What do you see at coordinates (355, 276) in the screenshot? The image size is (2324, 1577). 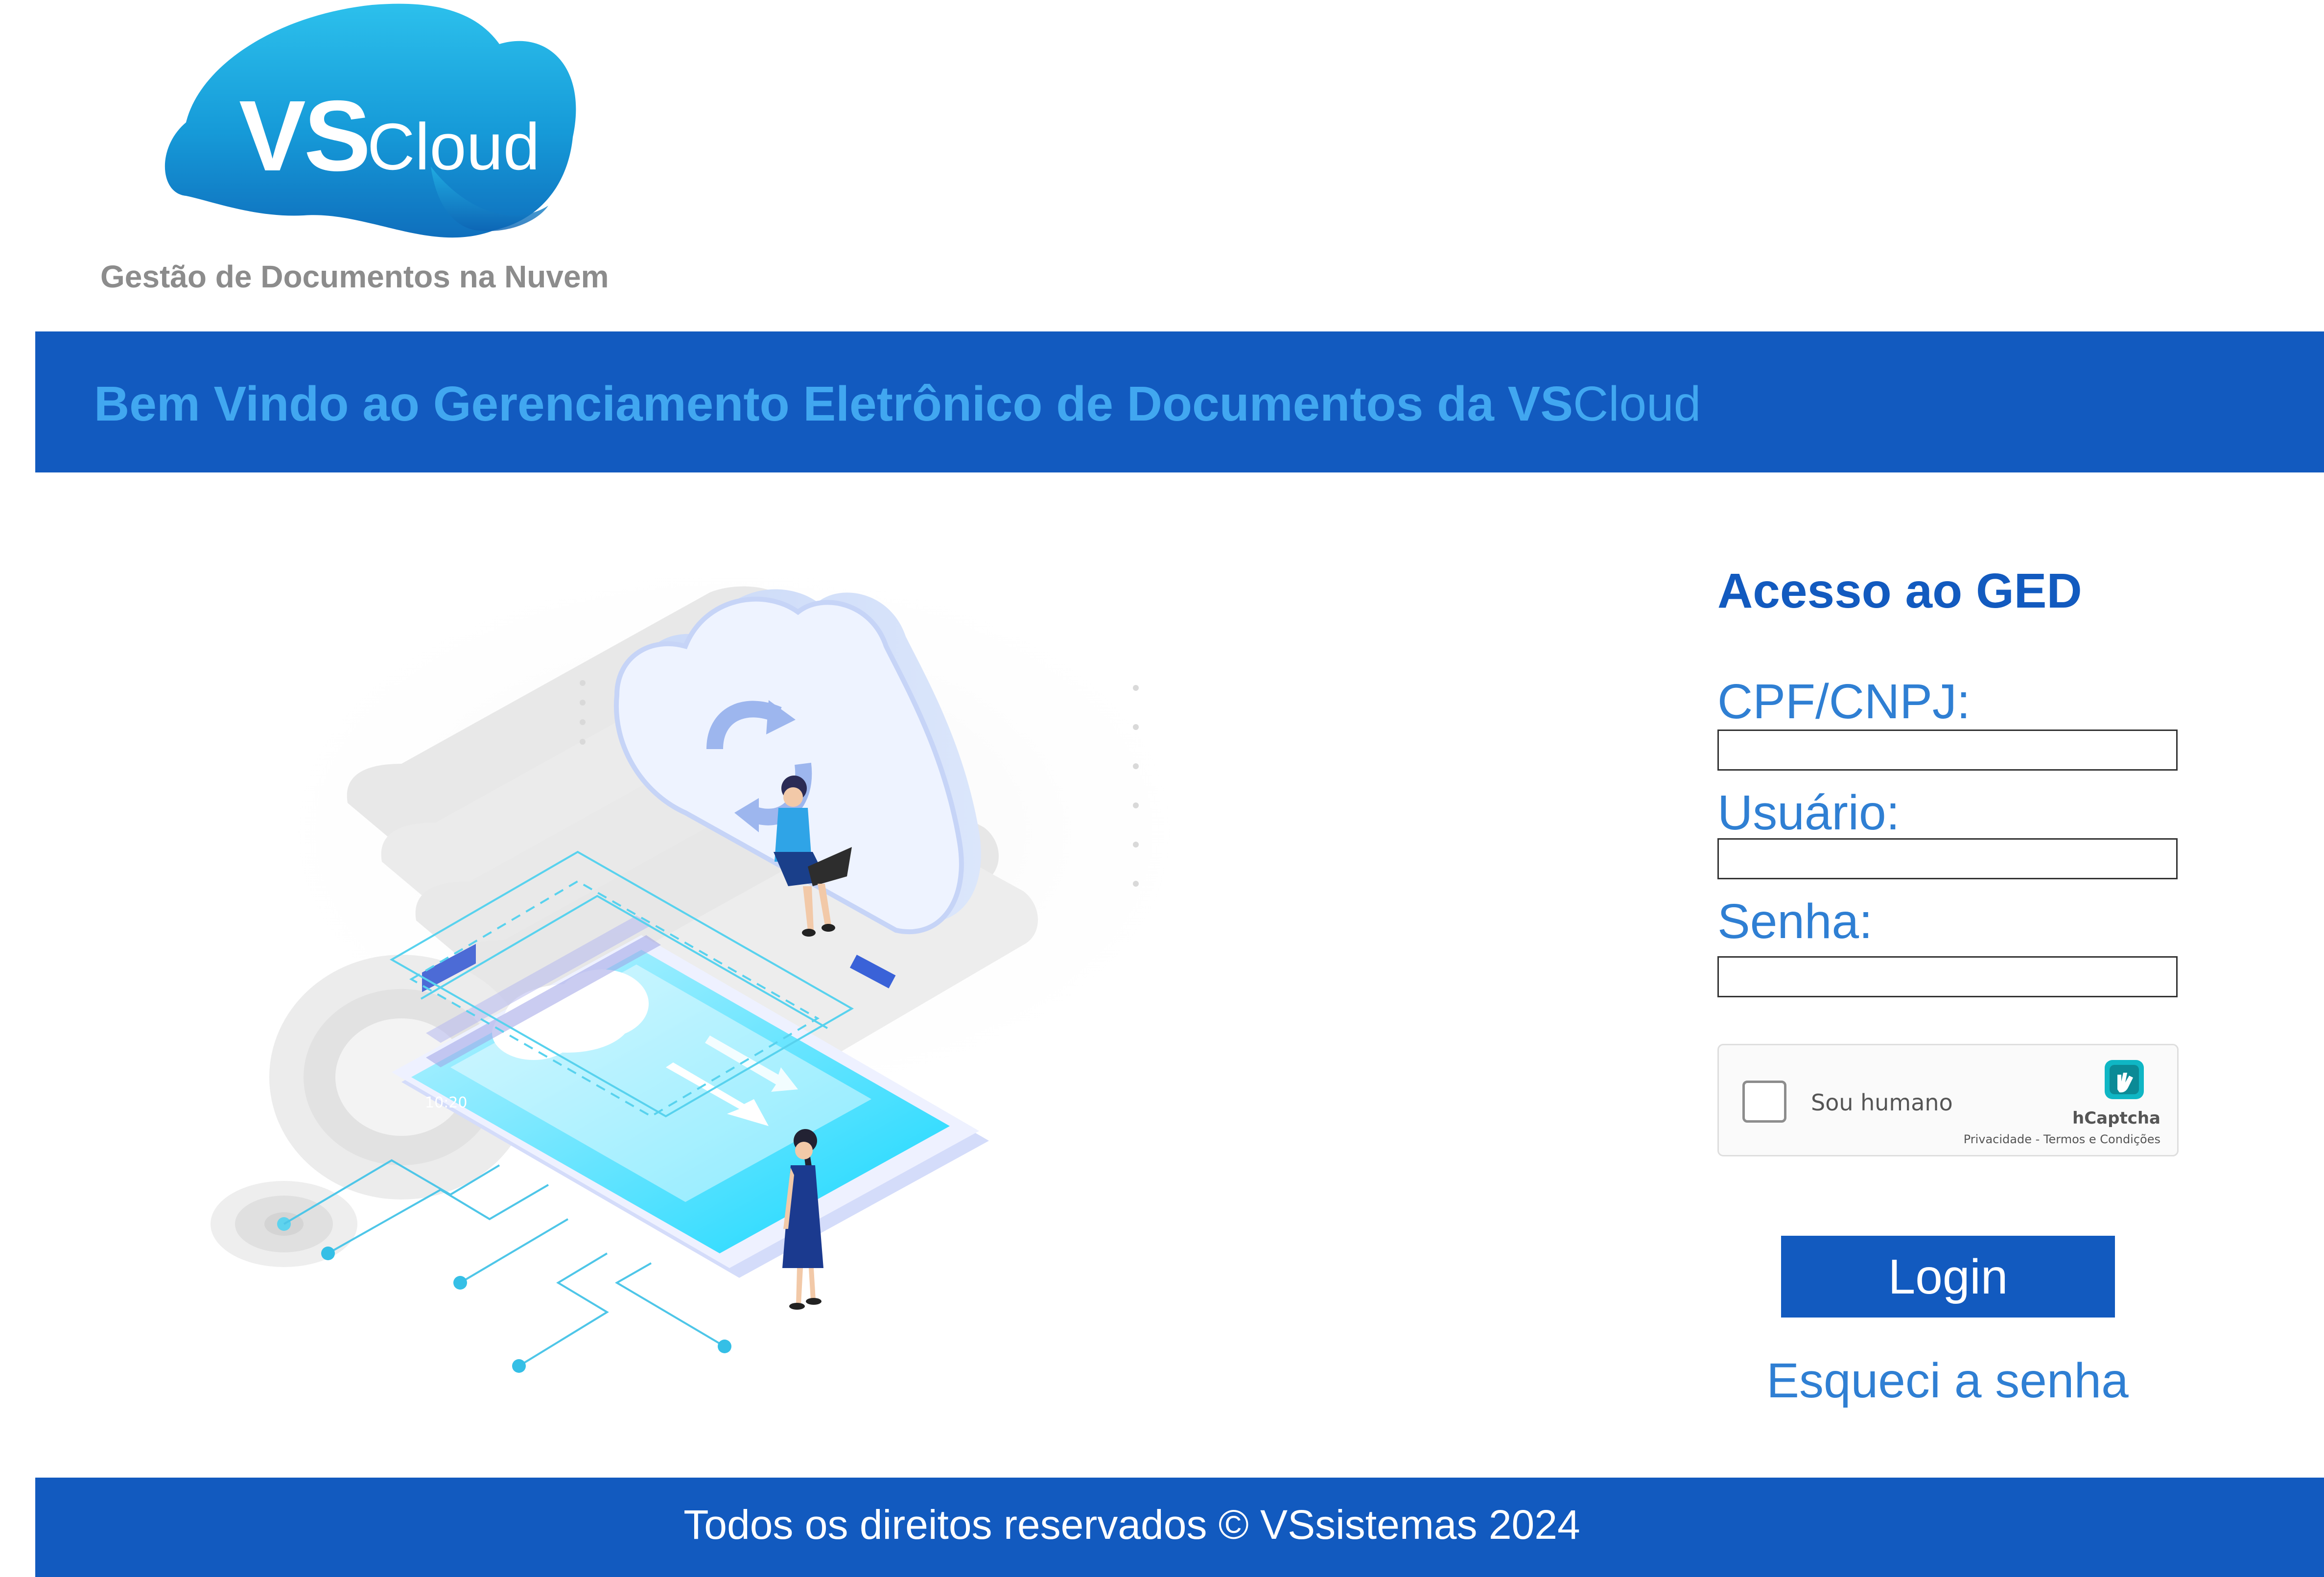 I see `logo-tagline: Gestão de Documentos na Nuvem` at bounding box center [355, 276].